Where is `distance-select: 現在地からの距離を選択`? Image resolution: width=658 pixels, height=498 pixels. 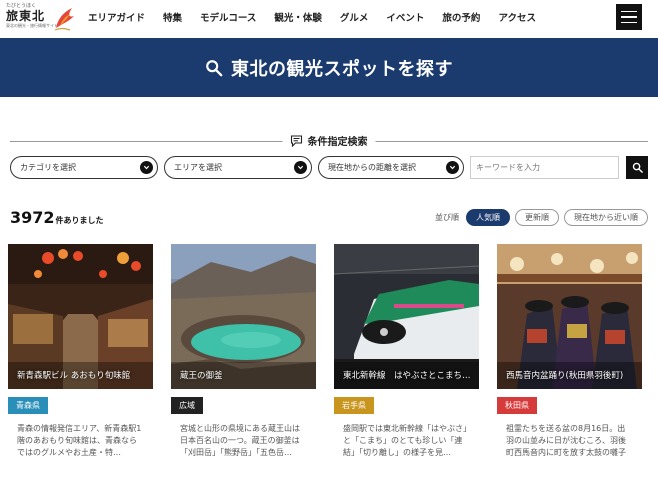
distance-select: 現在地からの距離を選択 is located at coordinates (391, 167).